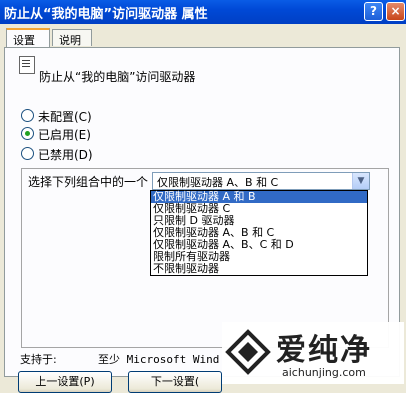 The image size is (406, 393). I want to click on title-bar: 防止从“我的电脑”访问驱动器 属性 ? ×, so click(203, 12).